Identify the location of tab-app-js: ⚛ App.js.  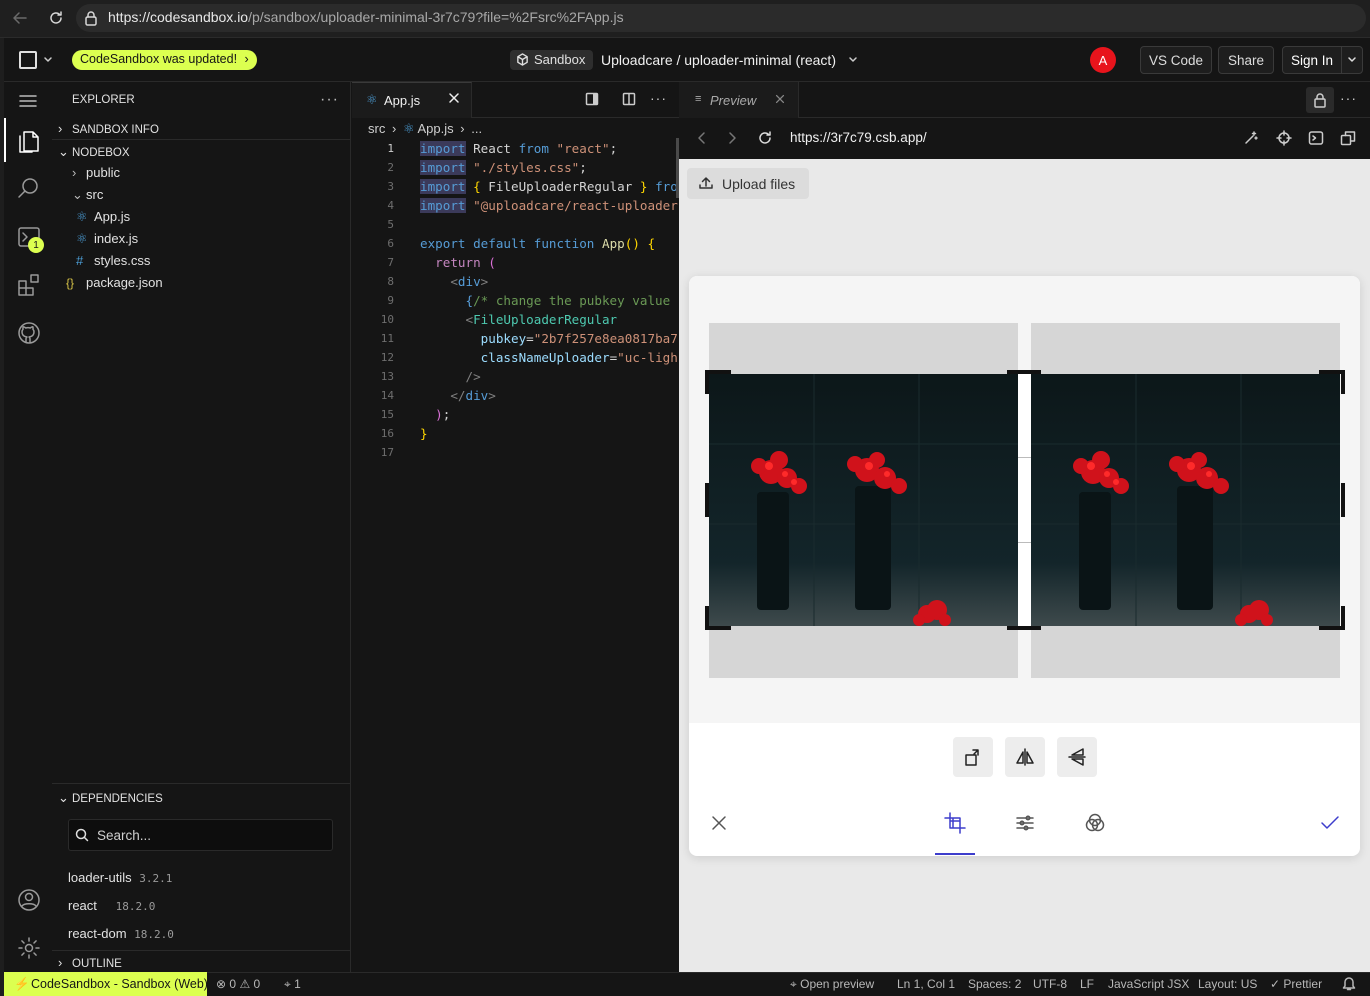
(412, 100).